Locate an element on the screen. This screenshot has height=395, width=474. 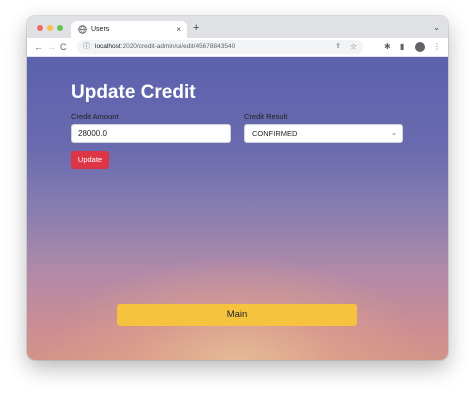
tab-users: Users × is located at coordinates (129, 30).